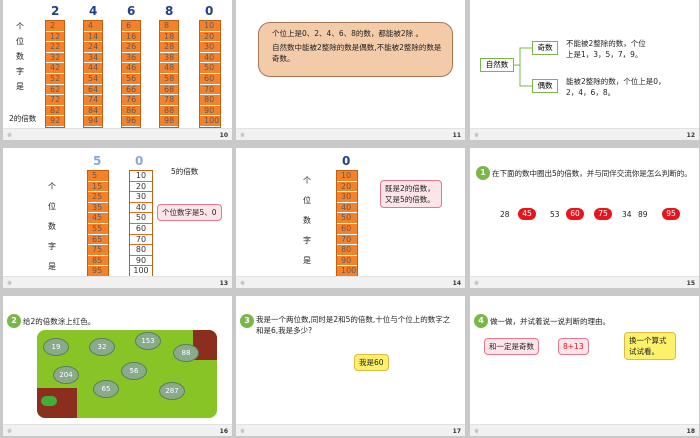 This screenshot has width=700, height=438. What do you see at coordinates (555, 214) in the screenshot?
I see `number-option: 53` at bounding box center [555, 214].